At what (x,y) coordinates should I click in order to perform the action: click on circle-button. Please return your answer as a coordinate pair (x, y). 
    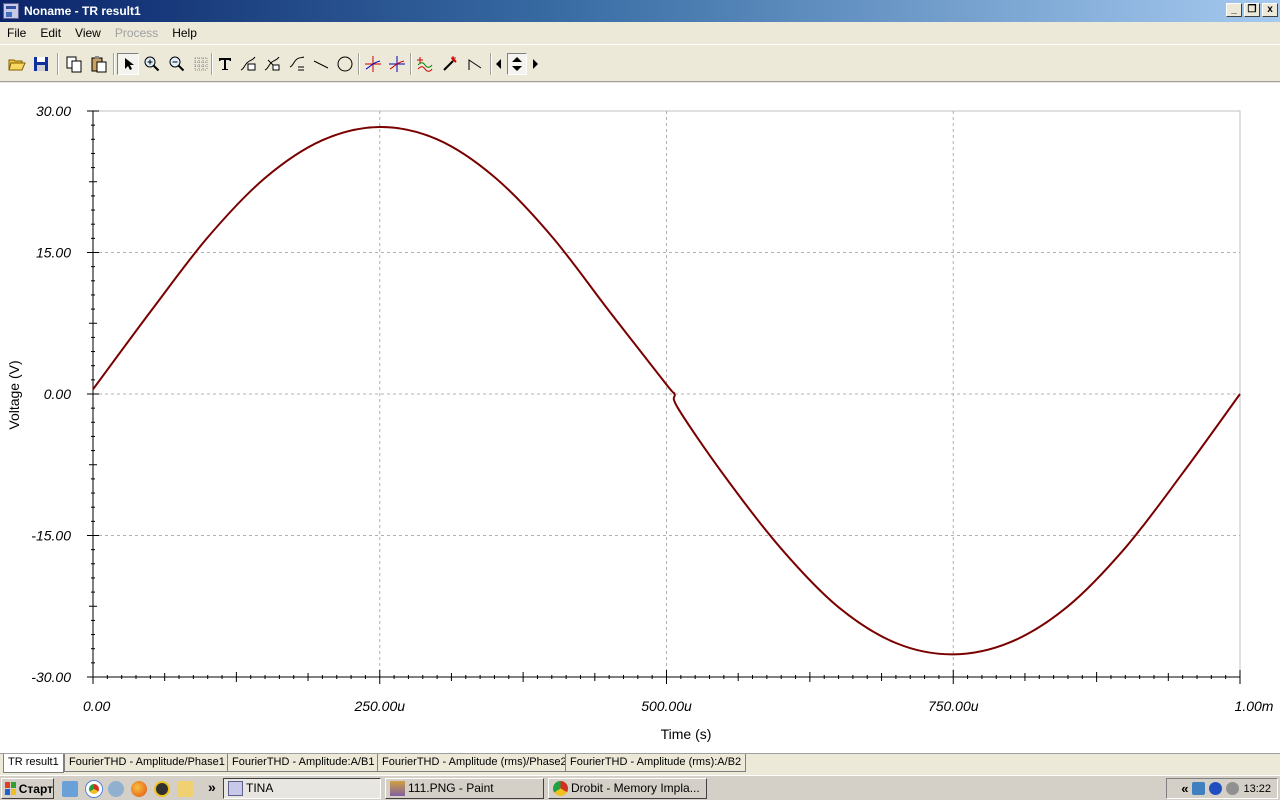
    Looking at the image, I should click on (345, 64).